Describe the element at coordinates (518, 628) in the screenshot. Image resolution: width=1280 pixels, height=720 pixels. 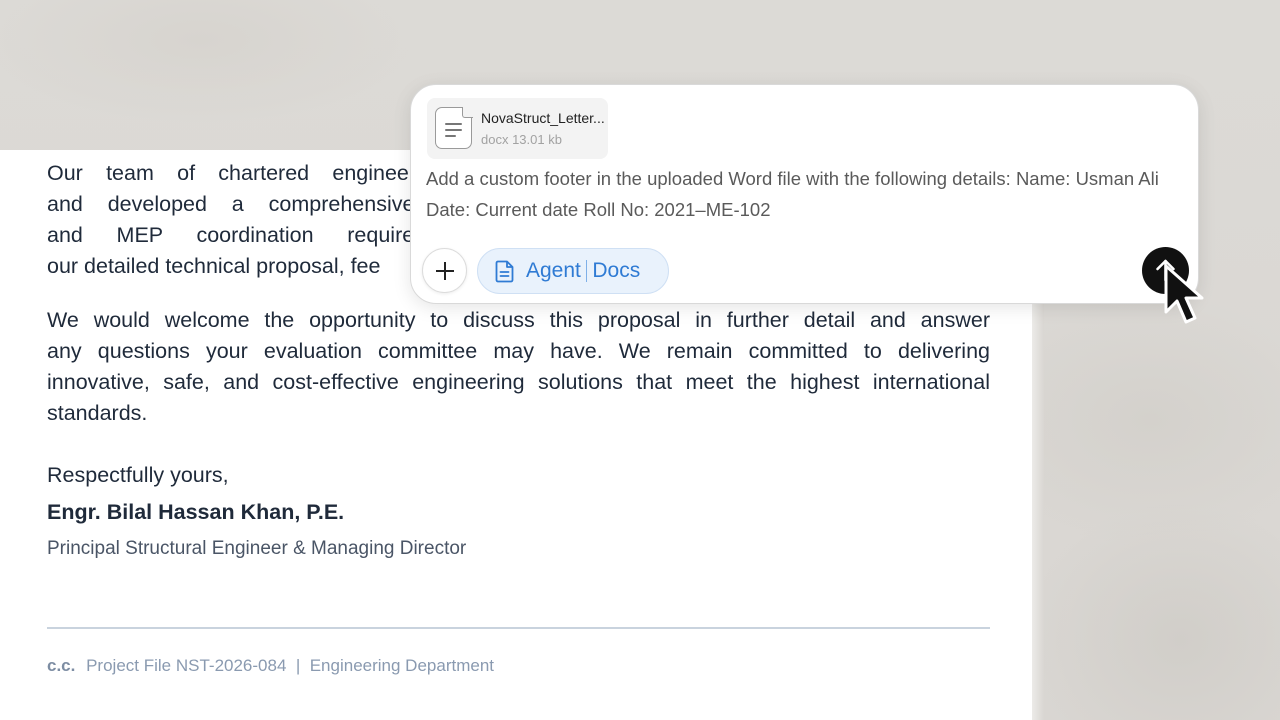
I see `footer-divider` at that location.